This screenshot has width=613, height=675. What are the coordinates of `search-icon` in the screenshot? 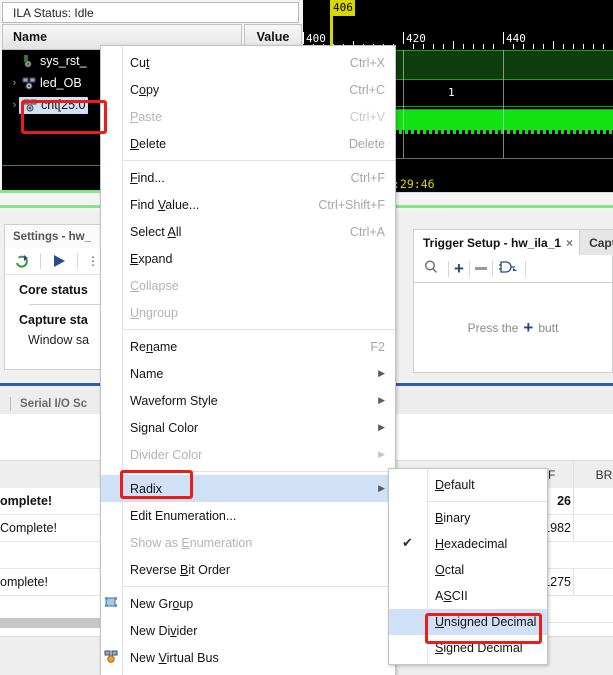 It's located at (433, 268).